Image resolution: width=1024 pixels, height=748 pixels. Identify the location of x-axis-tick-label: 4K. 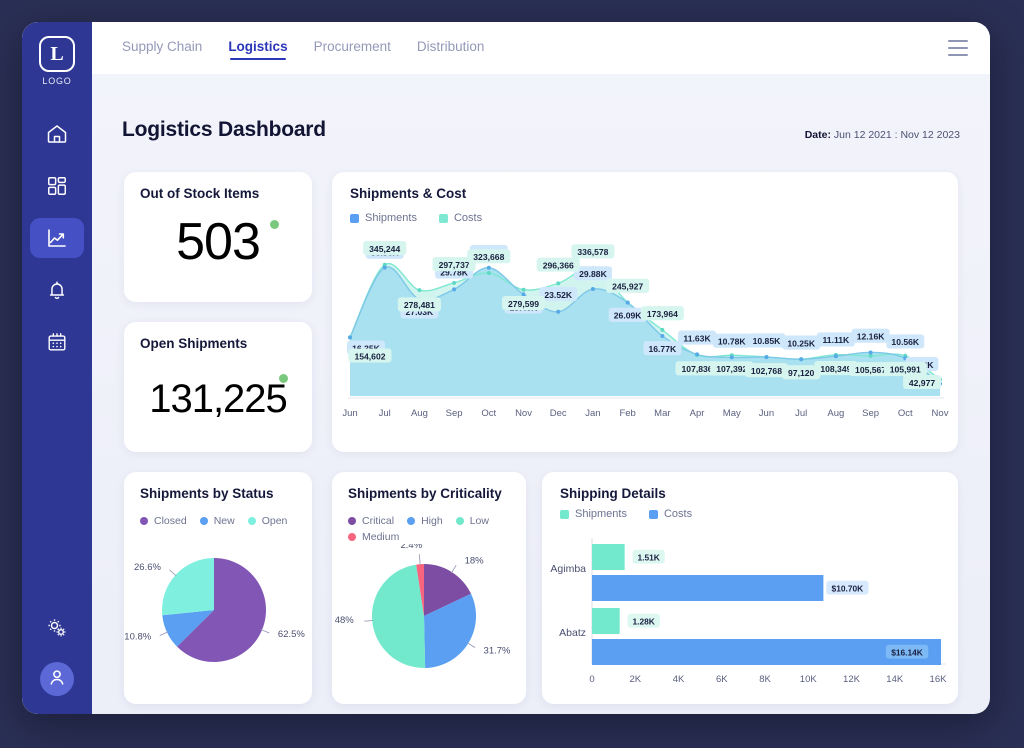
(679, 679).